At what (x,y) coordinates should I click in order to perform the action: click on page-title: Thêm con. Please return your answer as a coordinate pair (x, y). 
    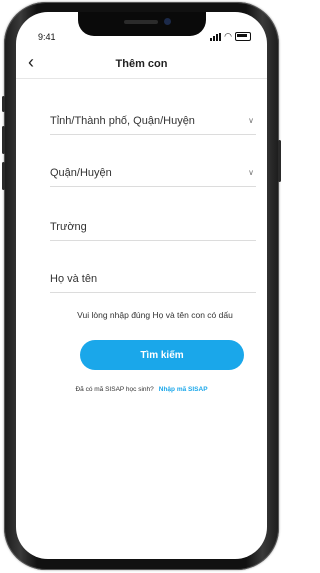
    Looking at the image, I should click on (141, 64).